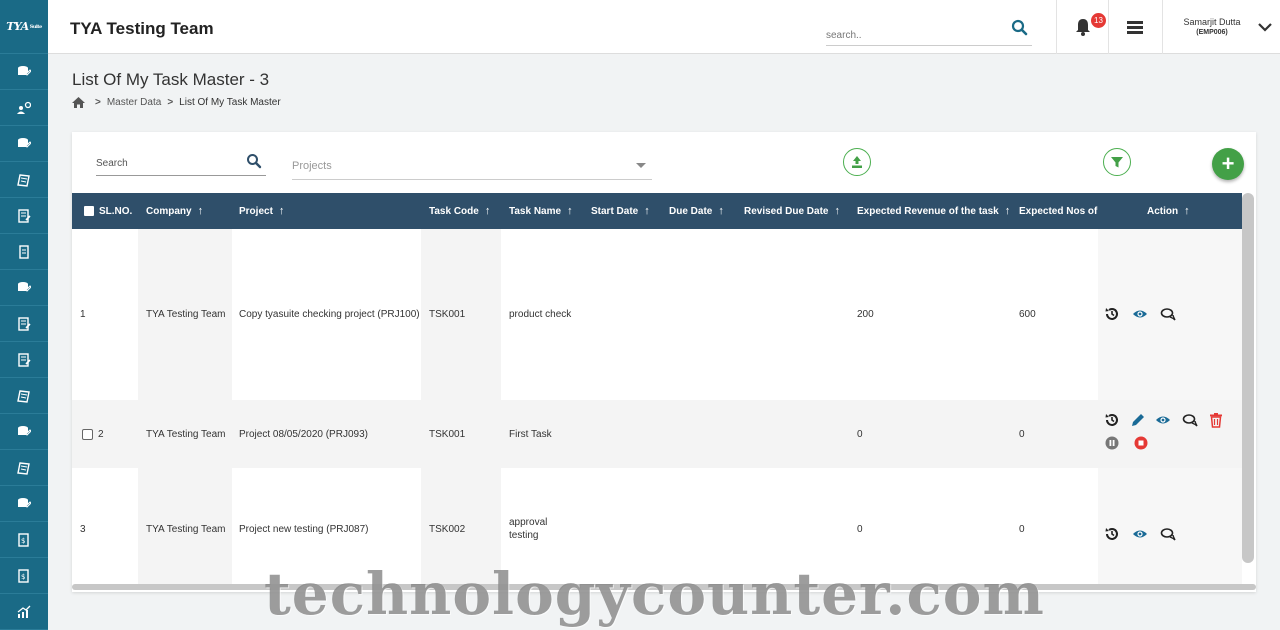 Image resolution: width=1280 pixels, height=630 pixels. I want to click on row-project: Copy tyasuite checking project (PRJ100), so click(329, 314).